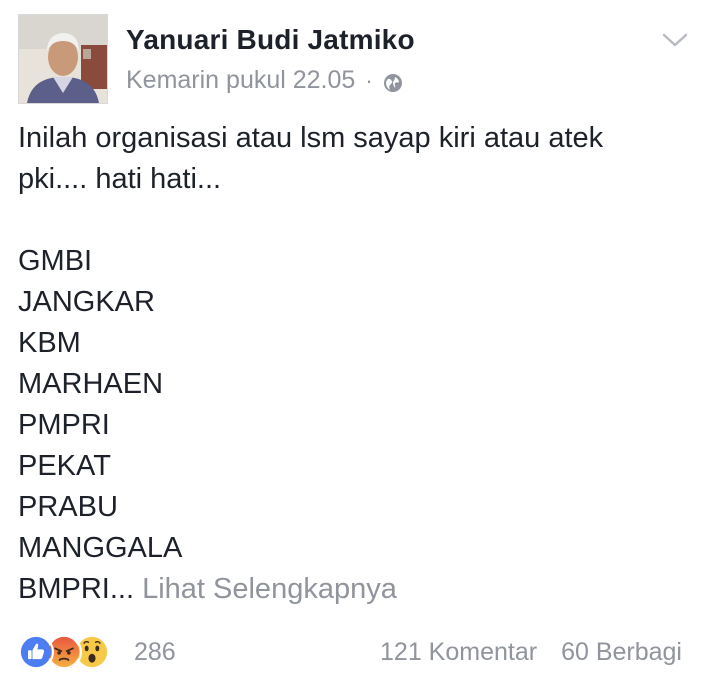 The image size is (708, 691). What do you see at coordinates (393, 81) in the screenshot?
I see `globe-icon` at bounding box center [393, 81].